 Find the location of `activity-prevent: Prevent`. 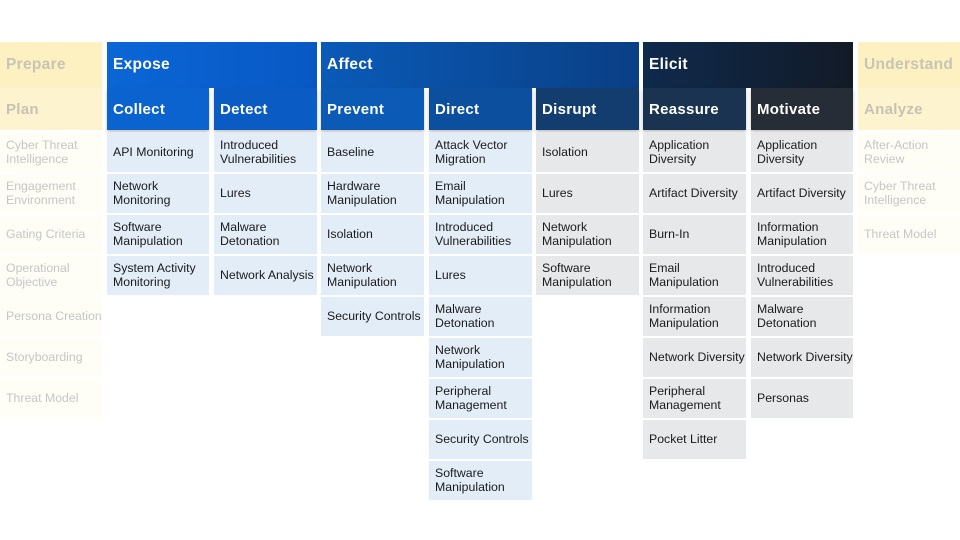

activity-prevent: Prevent is located at coordinates (372, 109).